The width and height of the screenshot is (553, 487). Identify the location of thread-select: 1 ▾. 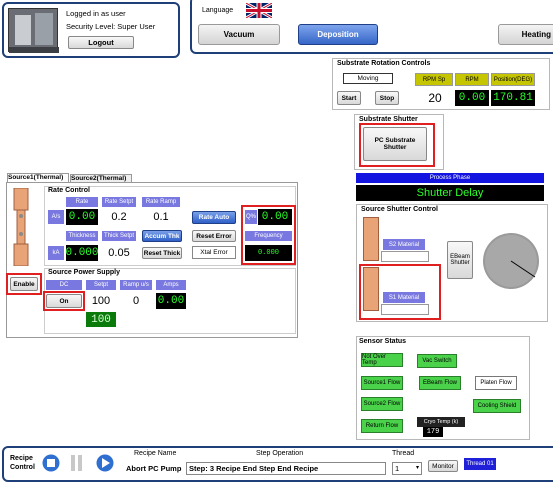
(407, 468).